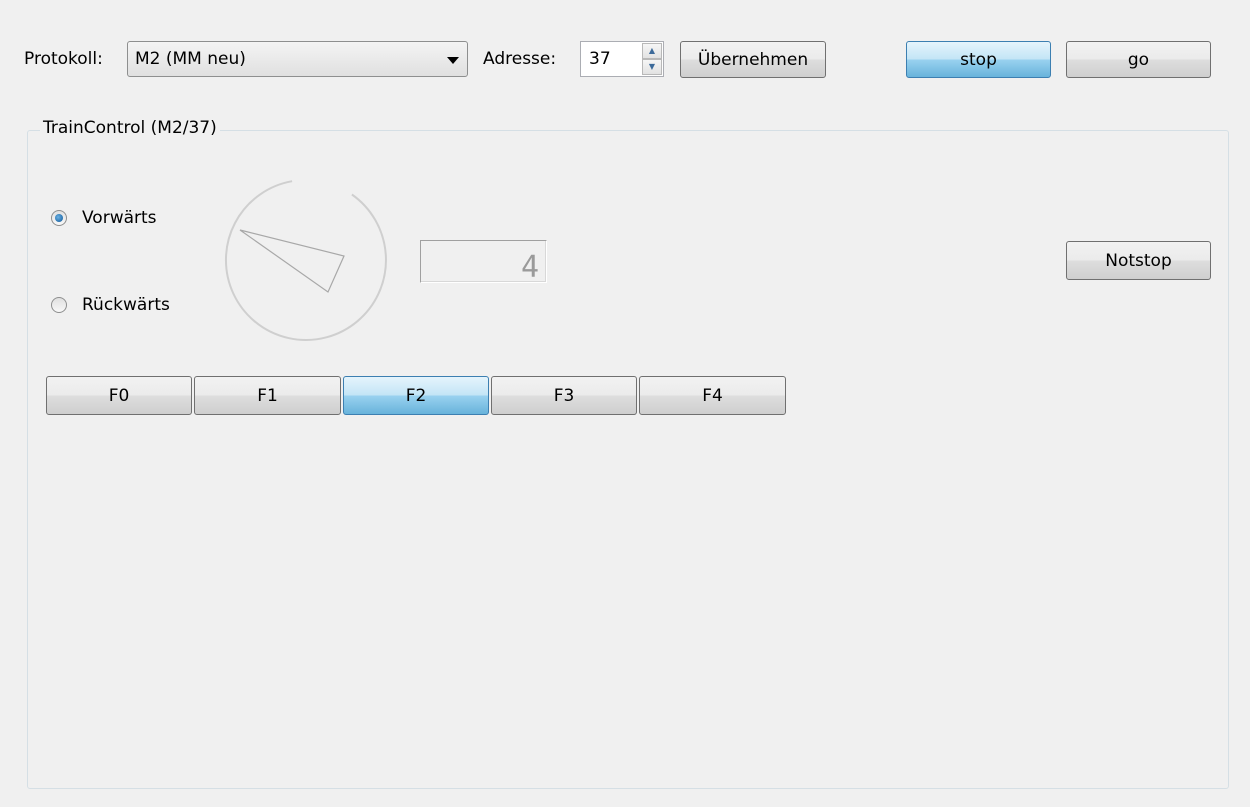  What do you see at coordinates (652, 67) in the screenshot?
I see `spin-down-icon: ▼` at bounding box center [652, 67].